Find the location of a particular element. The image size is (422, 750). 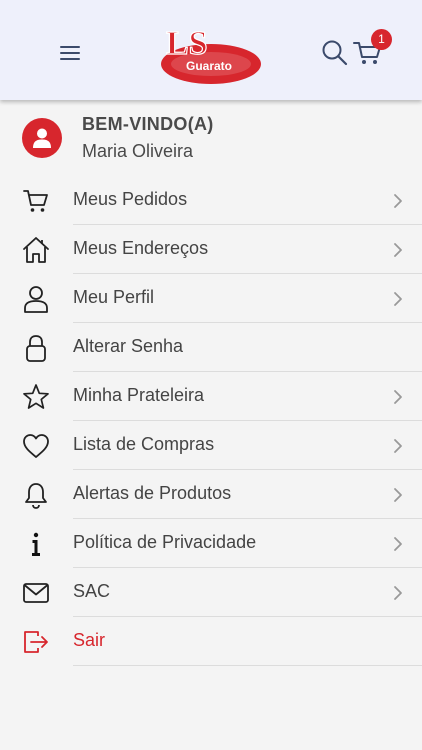

user-avatar-icon is located at coordinates (42, 138).